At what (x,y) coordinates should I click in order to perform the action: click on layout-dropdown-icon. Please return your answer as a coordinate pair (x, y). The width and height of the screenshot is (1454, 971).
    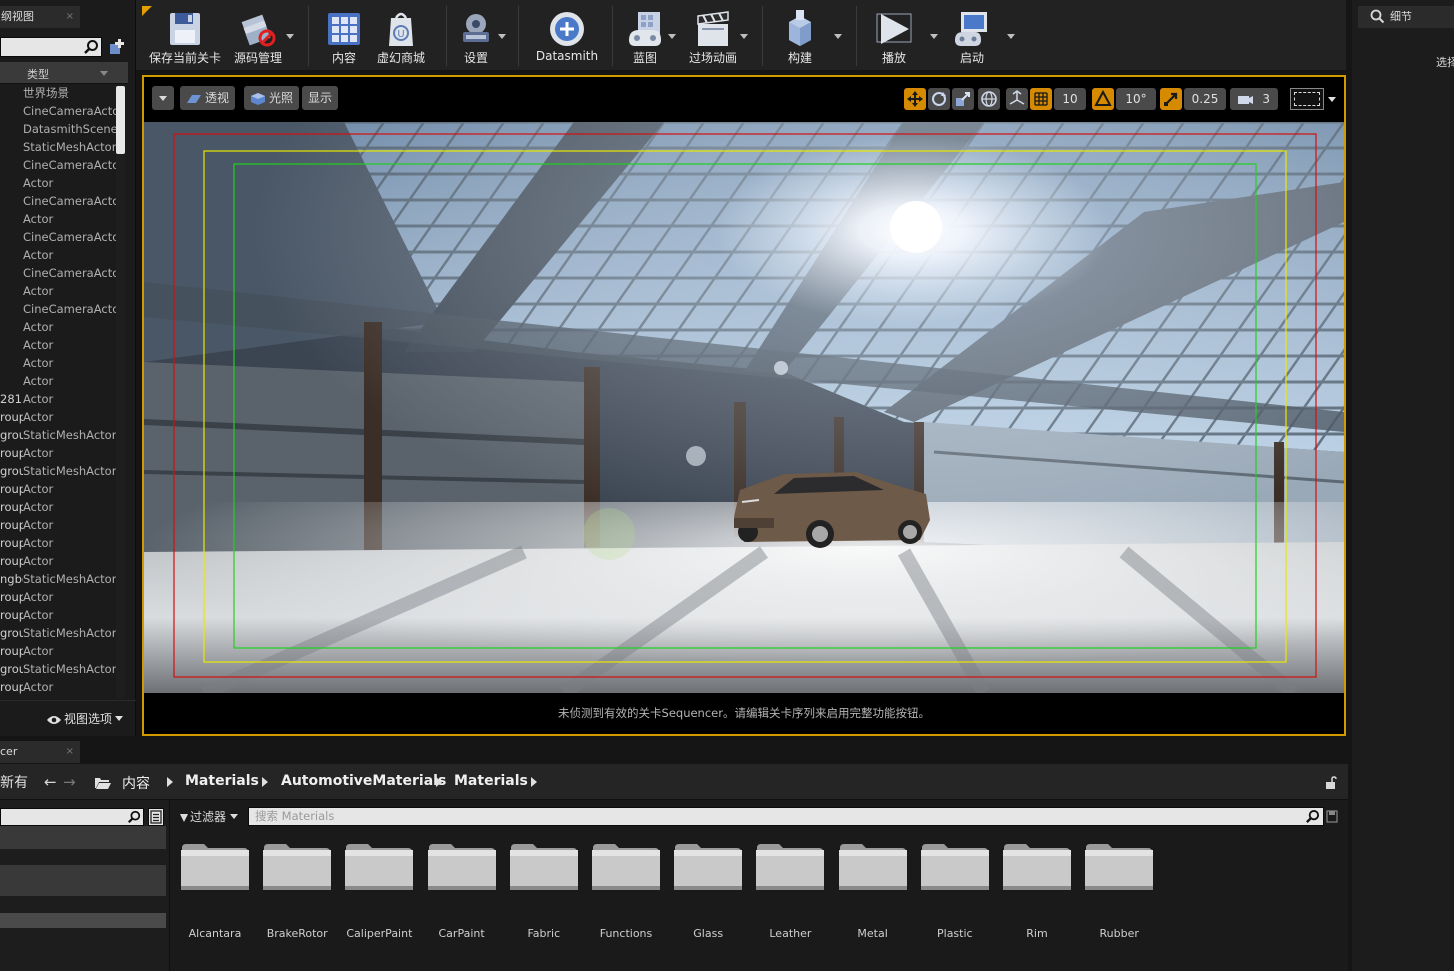
    Looking at the image, I should click on (1332, 99).